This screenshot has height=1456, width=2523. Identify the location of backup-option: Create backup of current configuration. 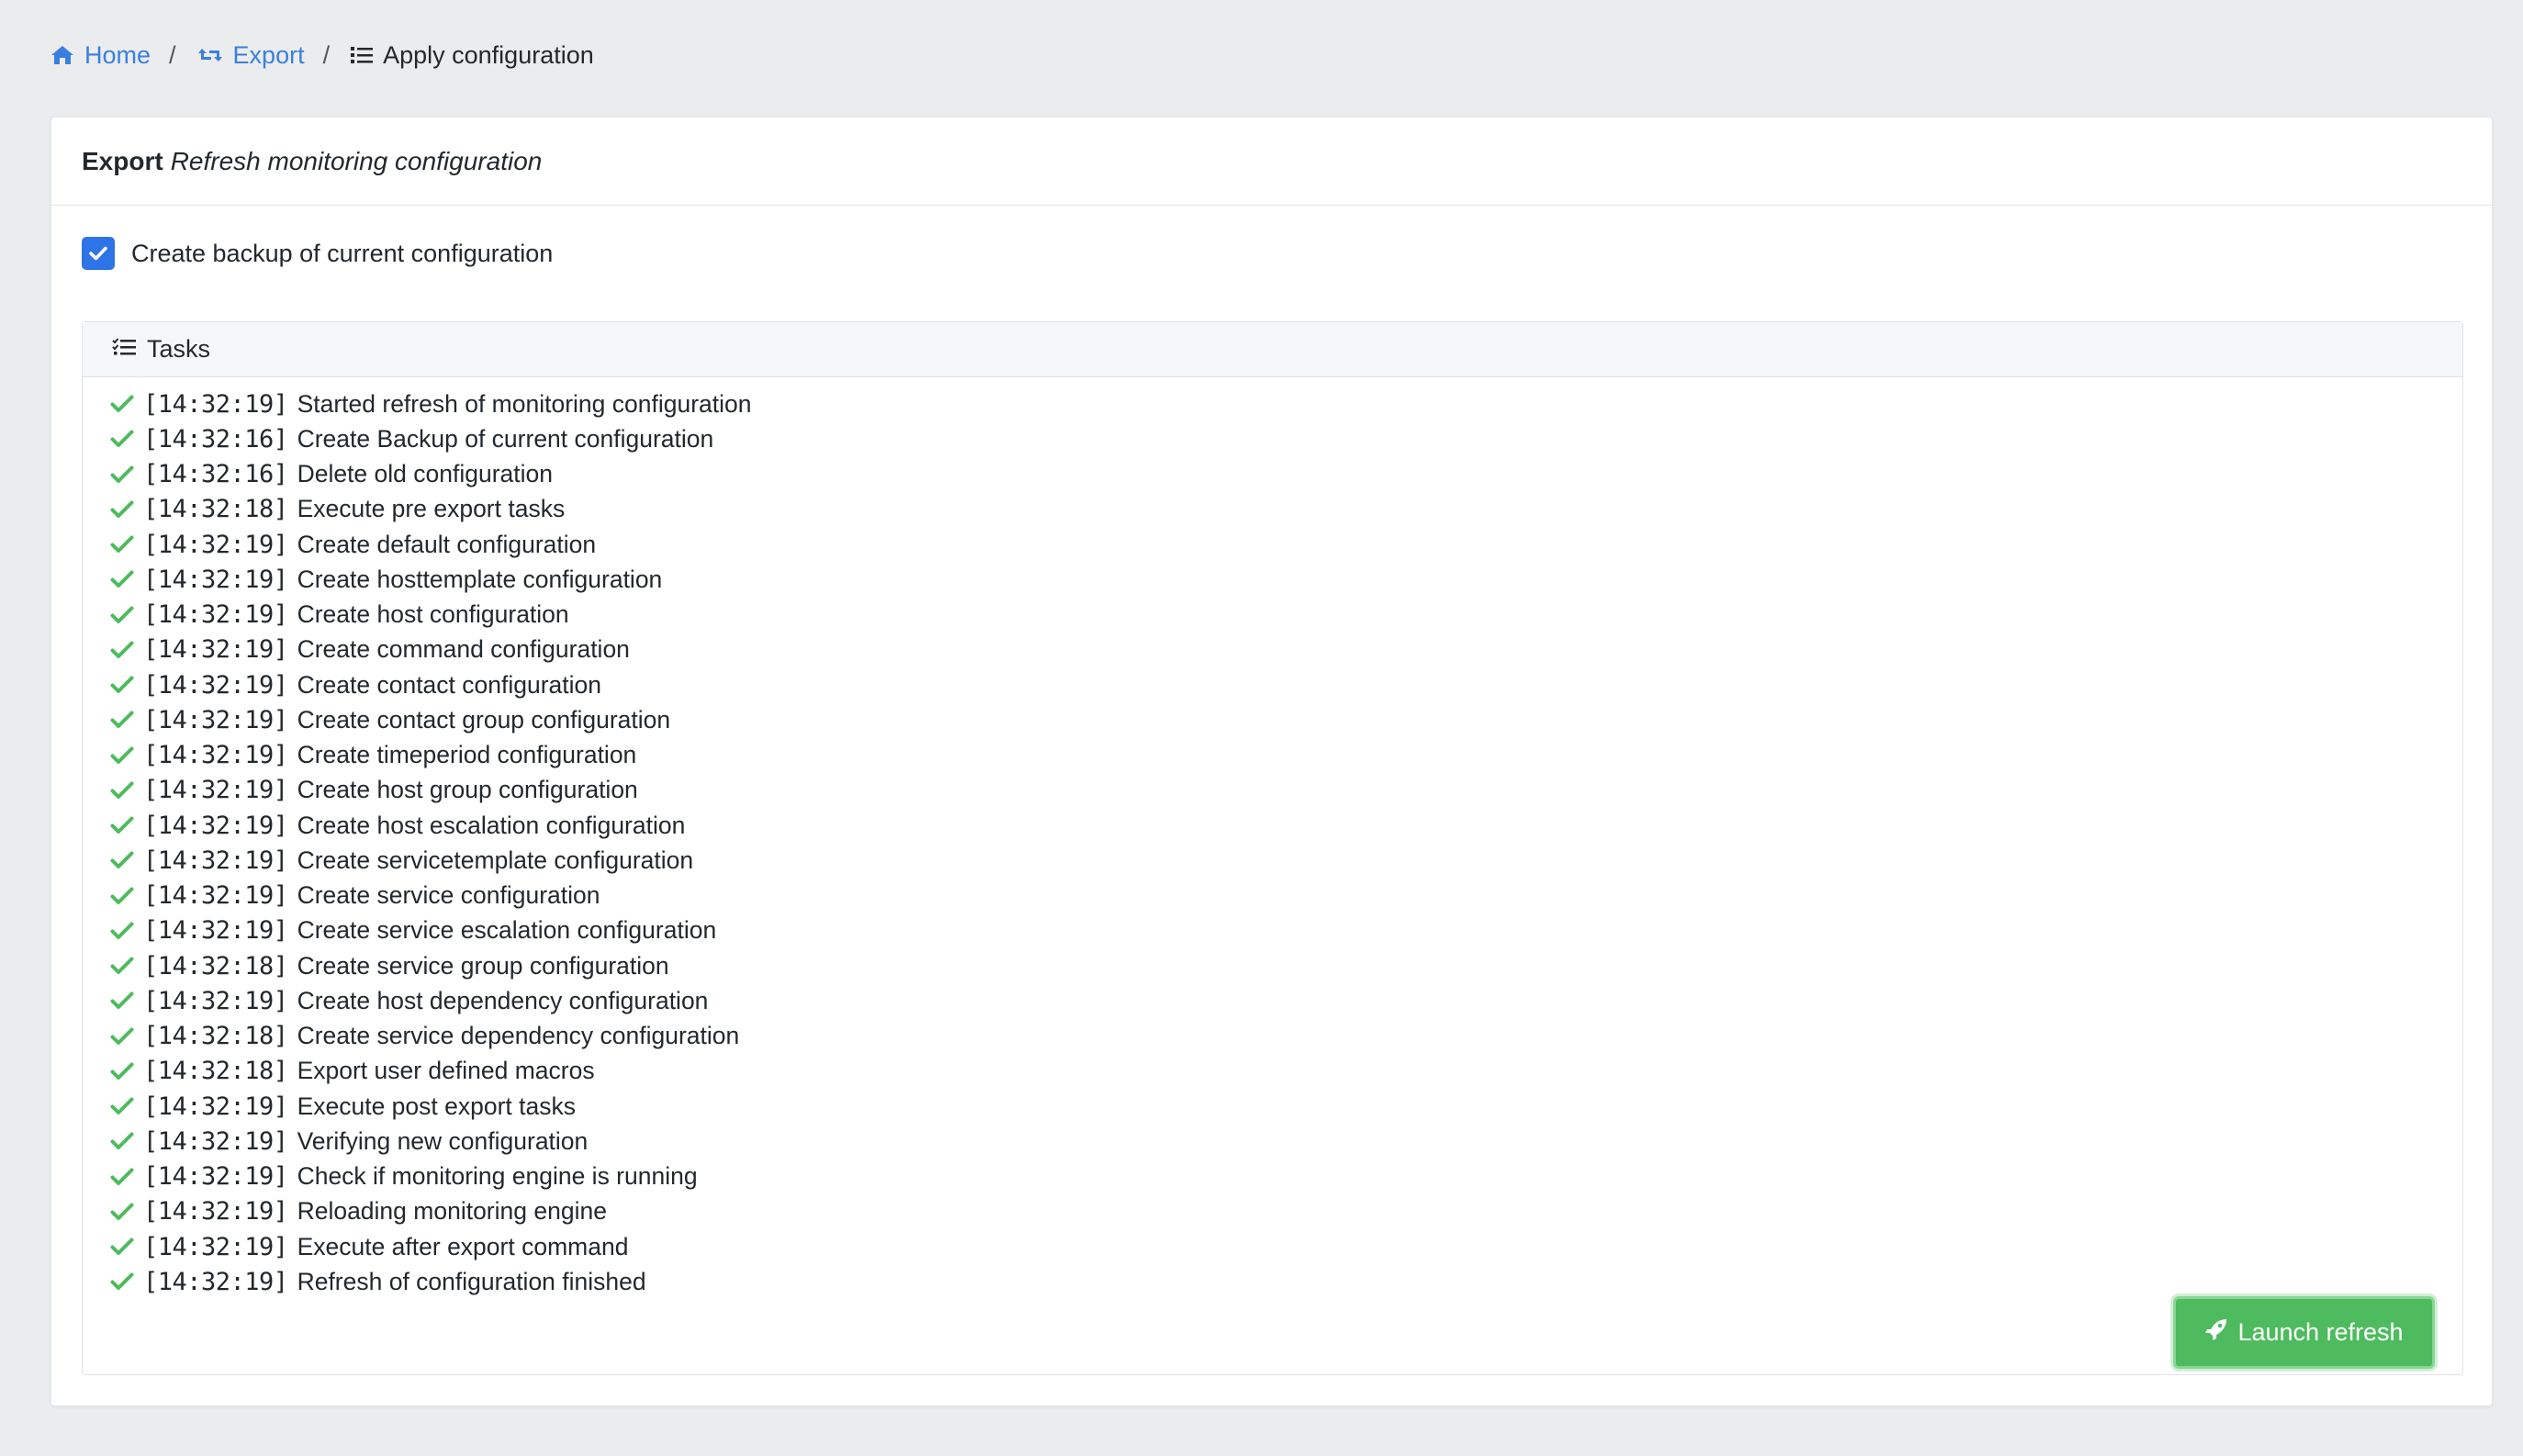
(317, 253).